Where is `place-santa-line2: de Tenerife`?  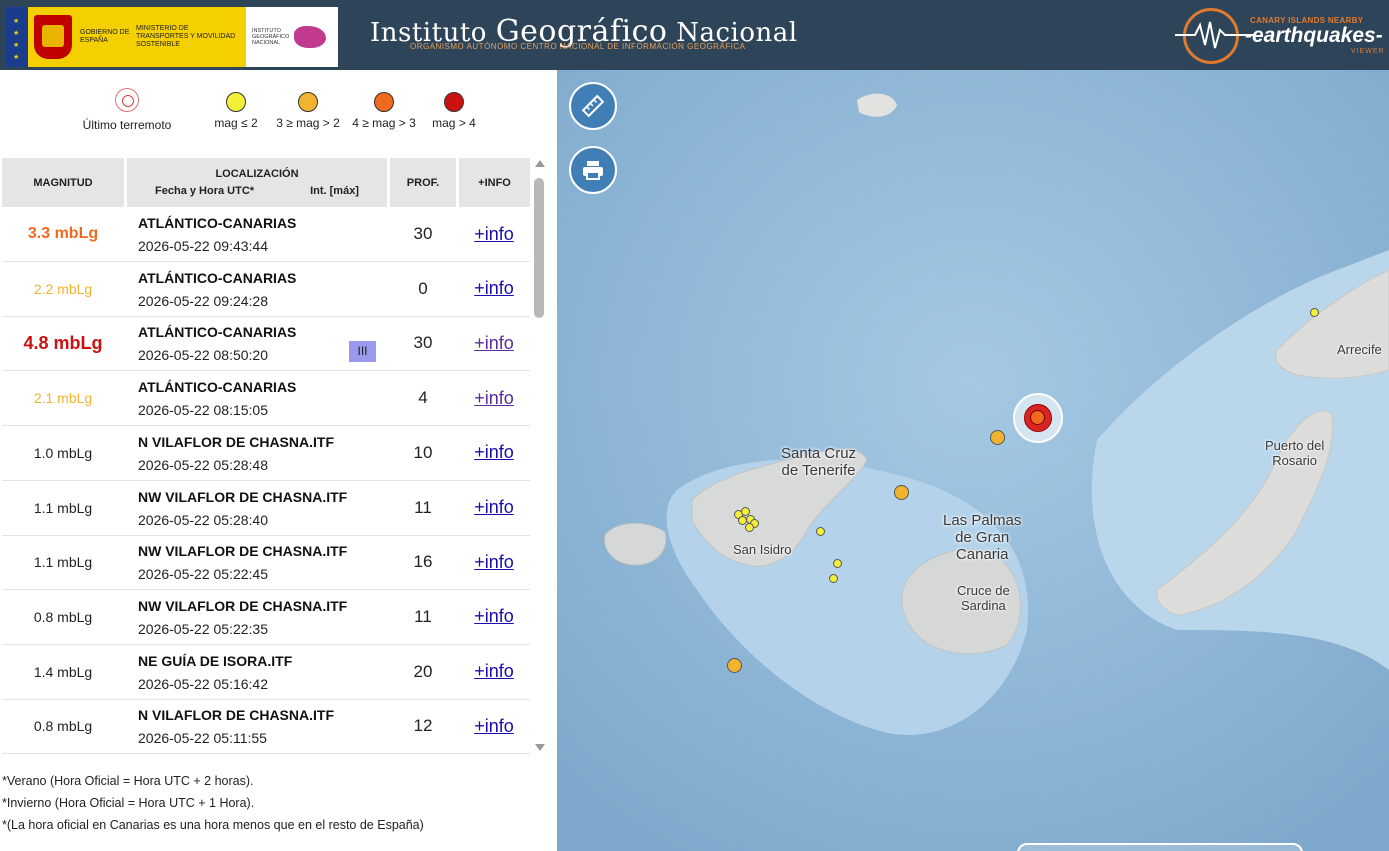
place-santa-line2: de Tenerife is located at coordinates (818, 470).